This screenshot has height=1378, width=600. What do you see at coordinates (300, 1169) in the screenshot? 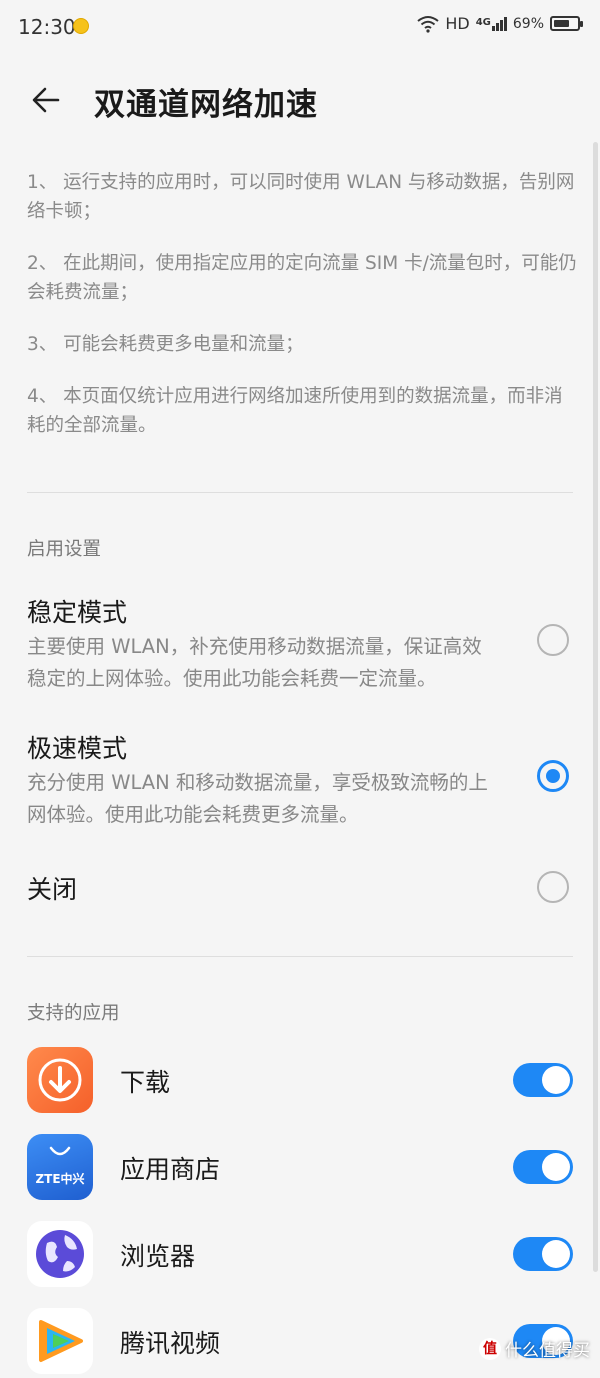
I see `app-row-app-store: ZTE中兴 应用商店` at bounding box center [300, 1169].